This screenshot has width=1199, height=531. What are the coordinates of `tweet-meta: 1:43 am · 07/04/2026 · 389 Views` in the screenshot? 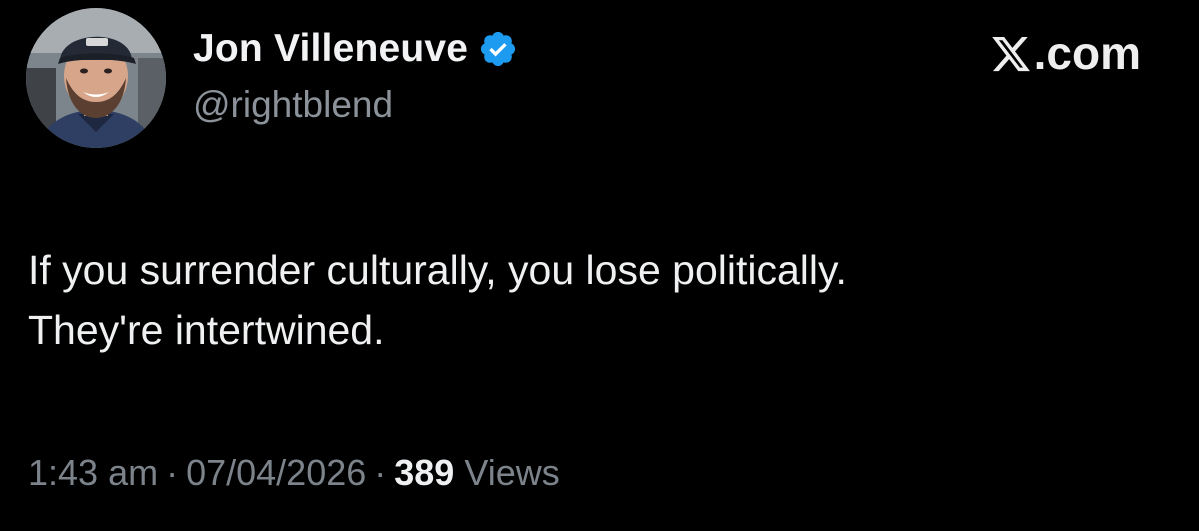 It's located at (294, 473).